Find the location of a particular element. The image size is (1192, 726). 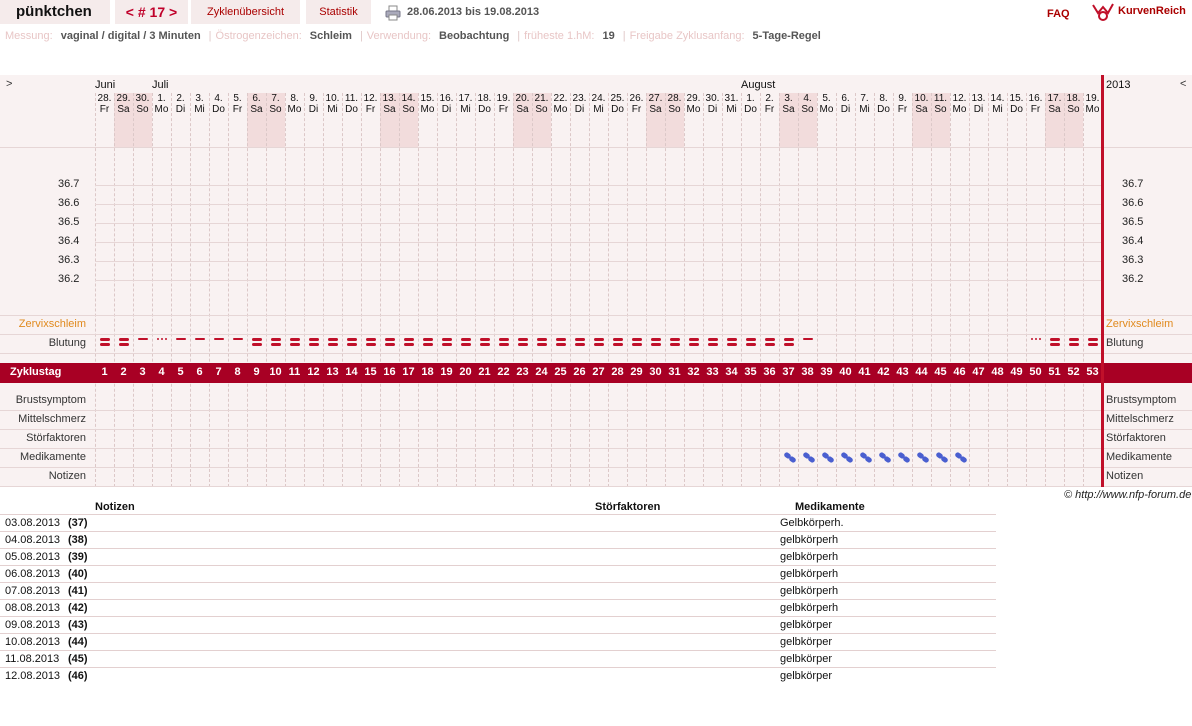

chart-prev-button: > is located at coordinates (9, 84).